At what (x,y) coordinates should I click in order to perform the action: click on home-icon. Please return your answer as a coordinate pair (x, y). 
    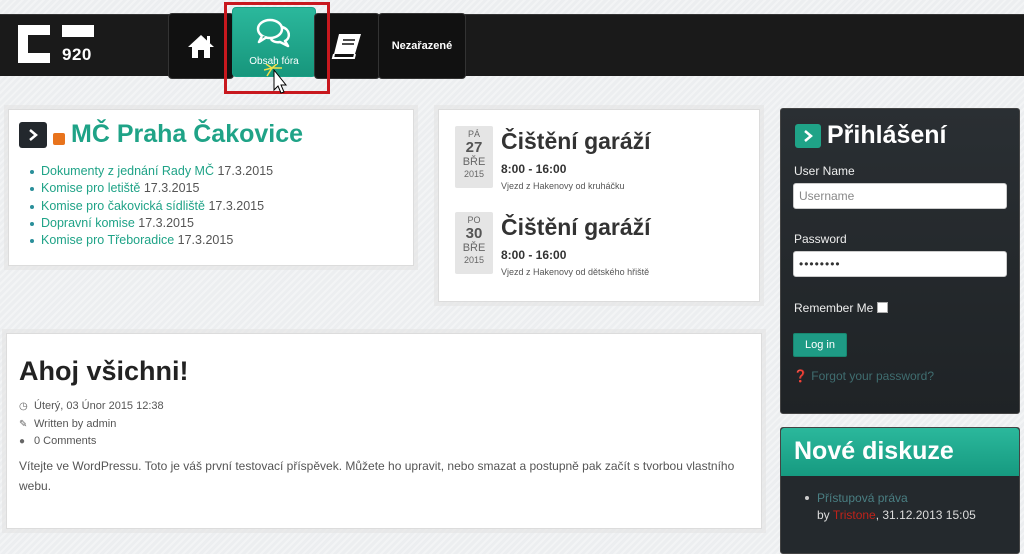
    Looking at the image, I should click on (201, 46).